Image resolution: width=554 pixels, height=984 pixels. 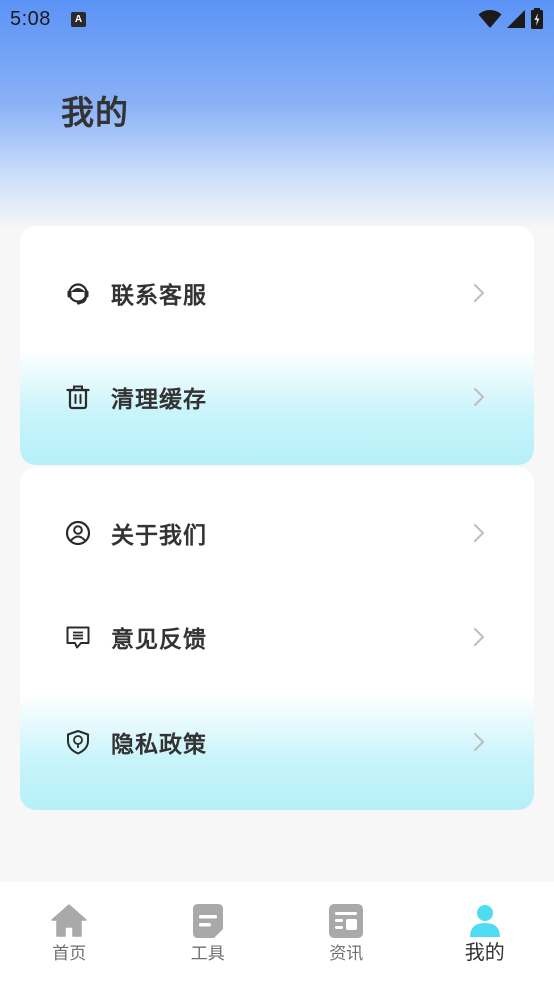 I want to click on wifi-icon, so click(x=490, y=19).